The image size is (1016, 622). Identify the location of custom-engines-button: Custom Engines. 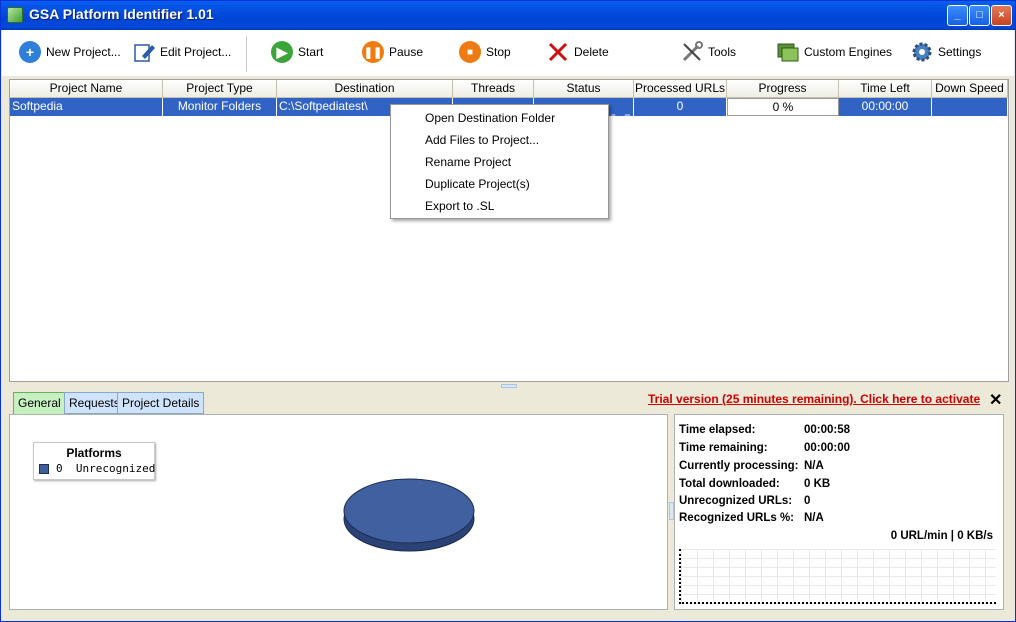
(834, 52).